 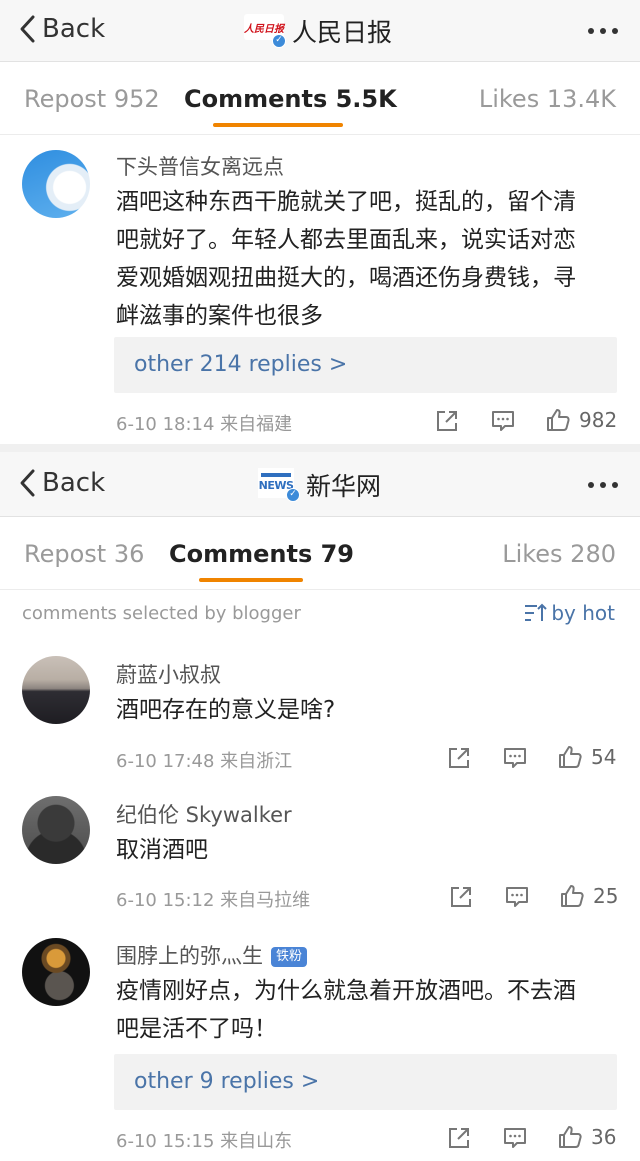 I want to click on like-count: 982, so click(x=598, y=420).